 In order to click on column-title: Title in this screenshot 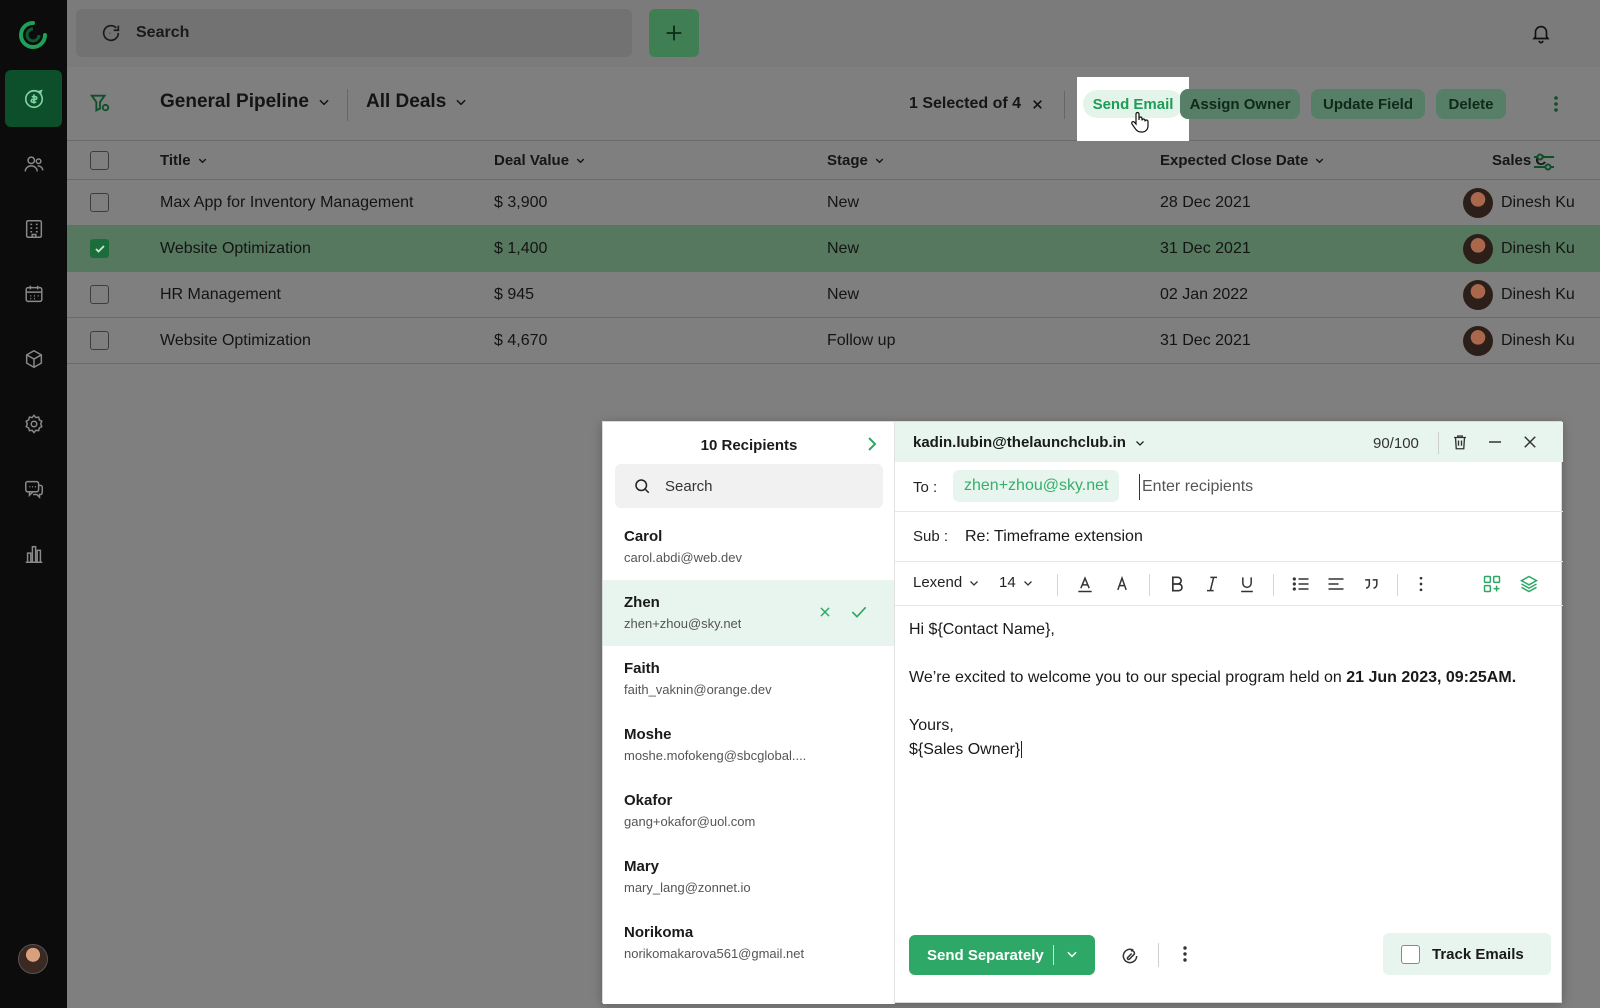, I will do `click(184, 160)`.